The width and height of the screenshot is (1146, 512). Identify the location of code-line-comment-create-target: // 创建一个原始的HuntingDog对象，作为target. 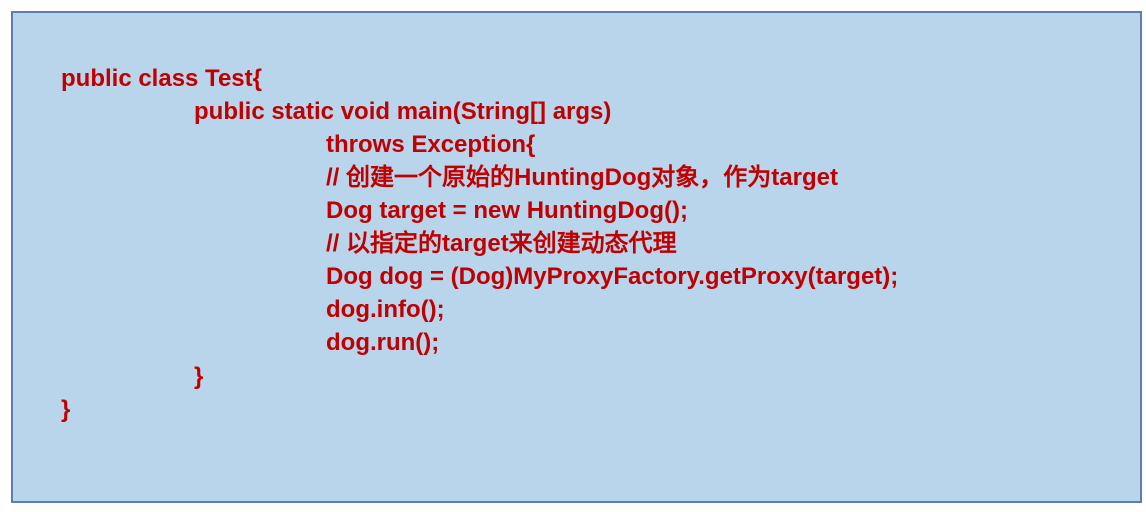
(582, 177).